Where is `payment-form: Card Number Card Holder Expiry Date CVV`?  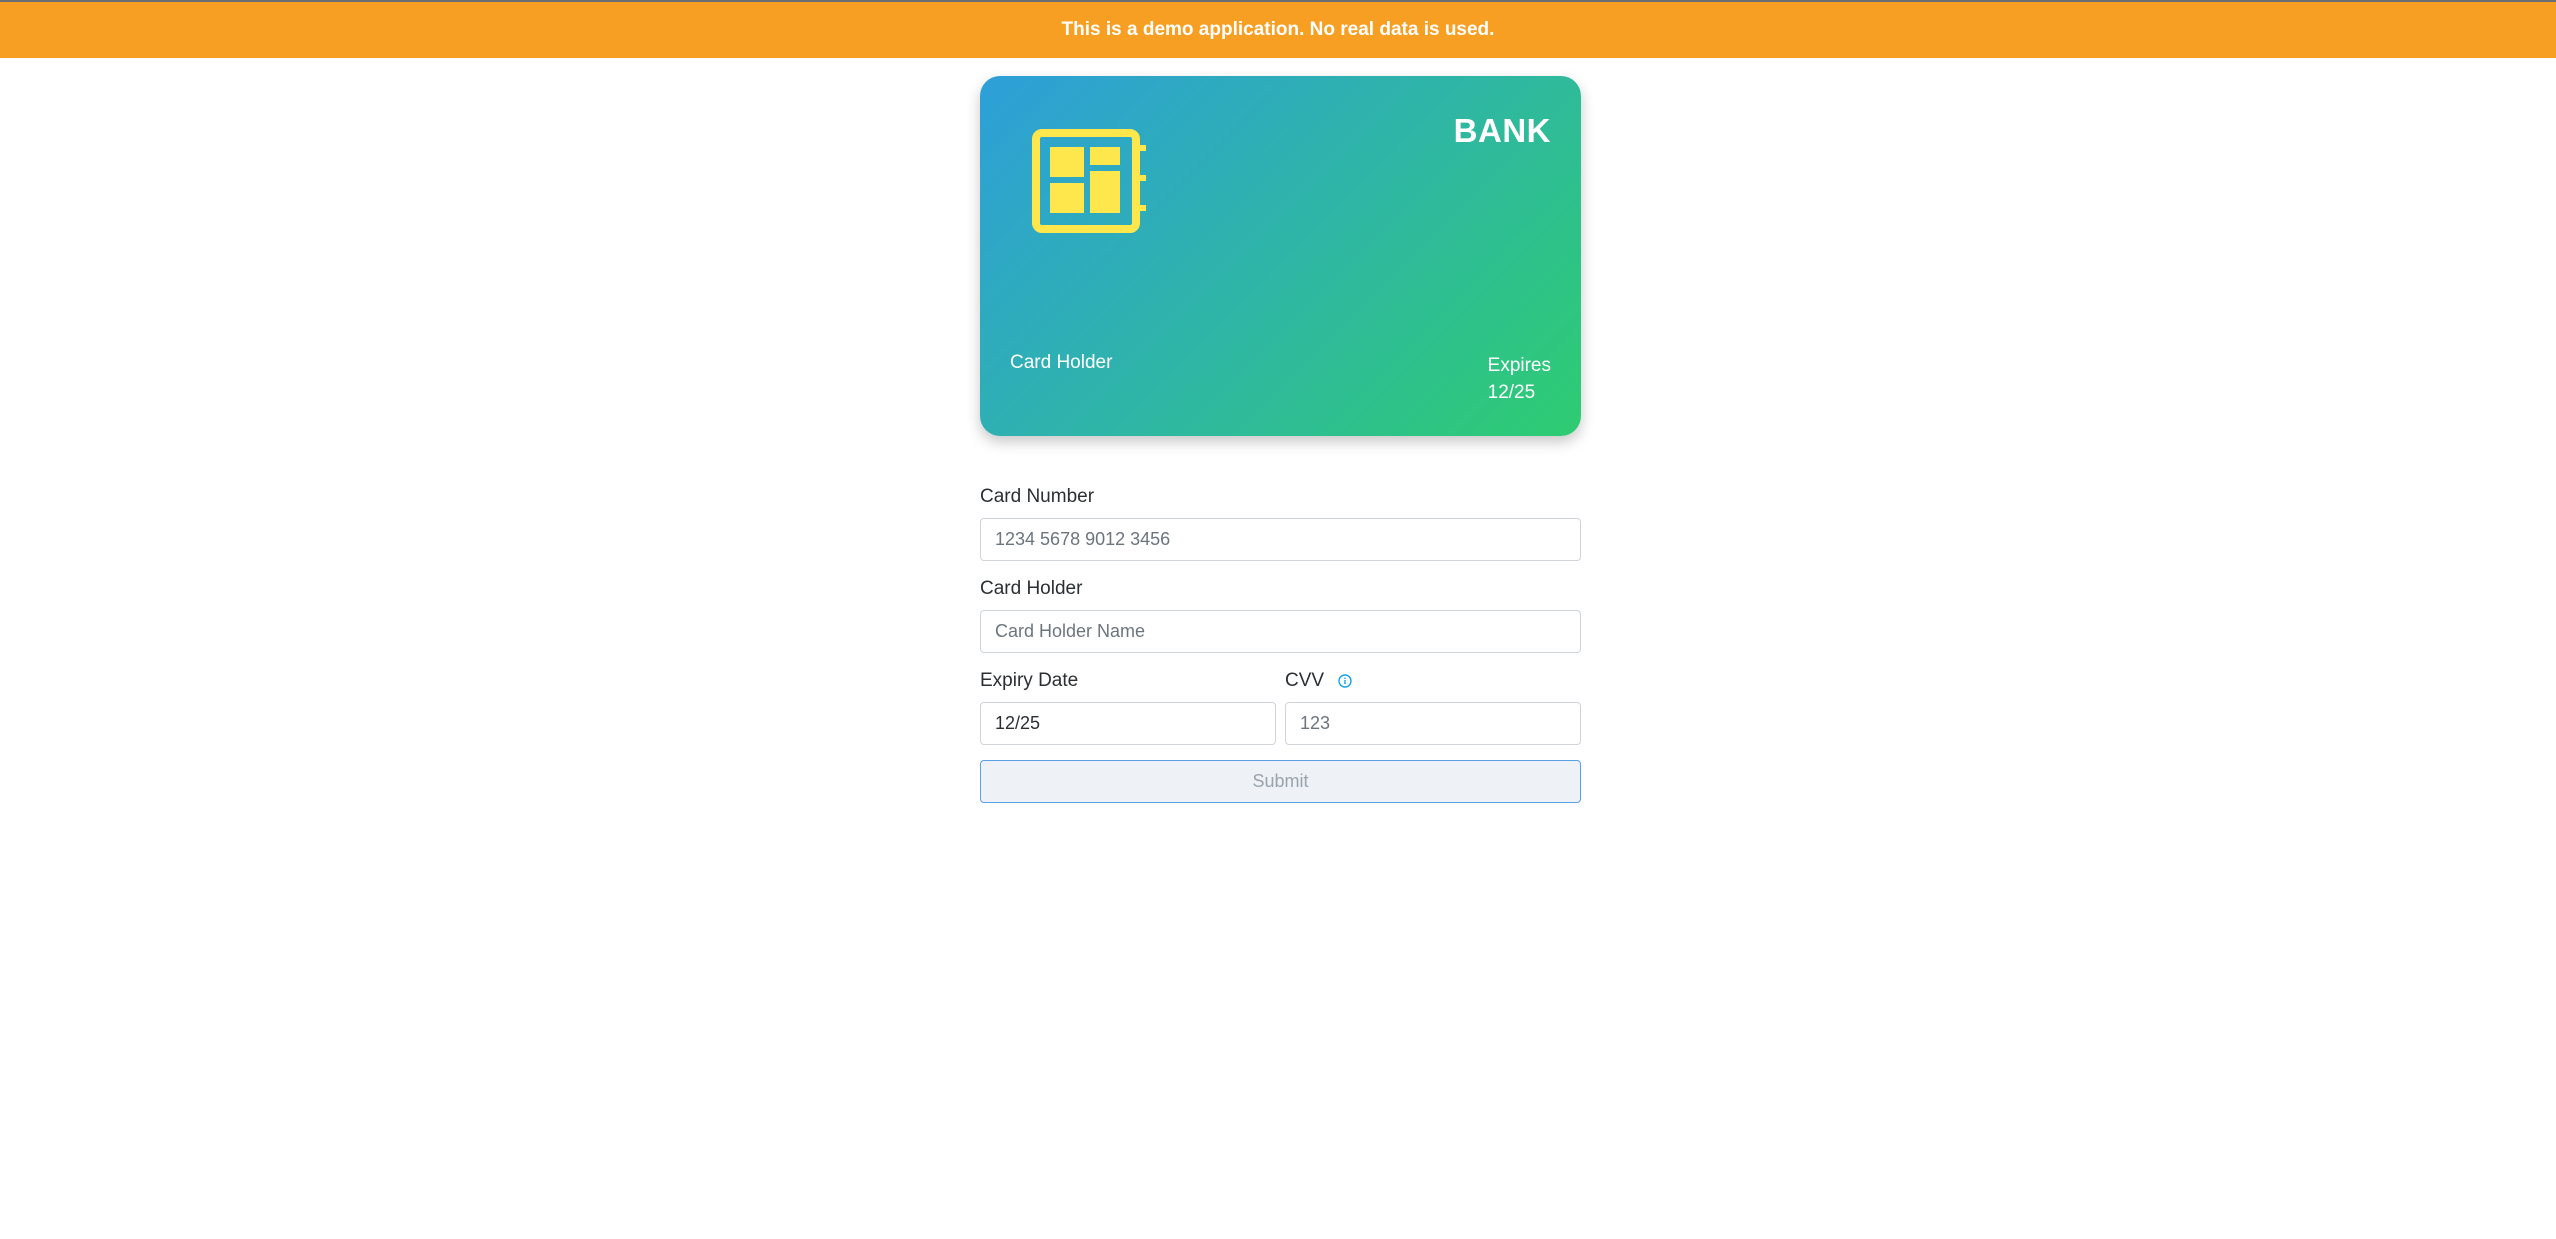
payment-form: Card Number Card Holder Expiry Date CVV is located at coordinates (1280, 643).